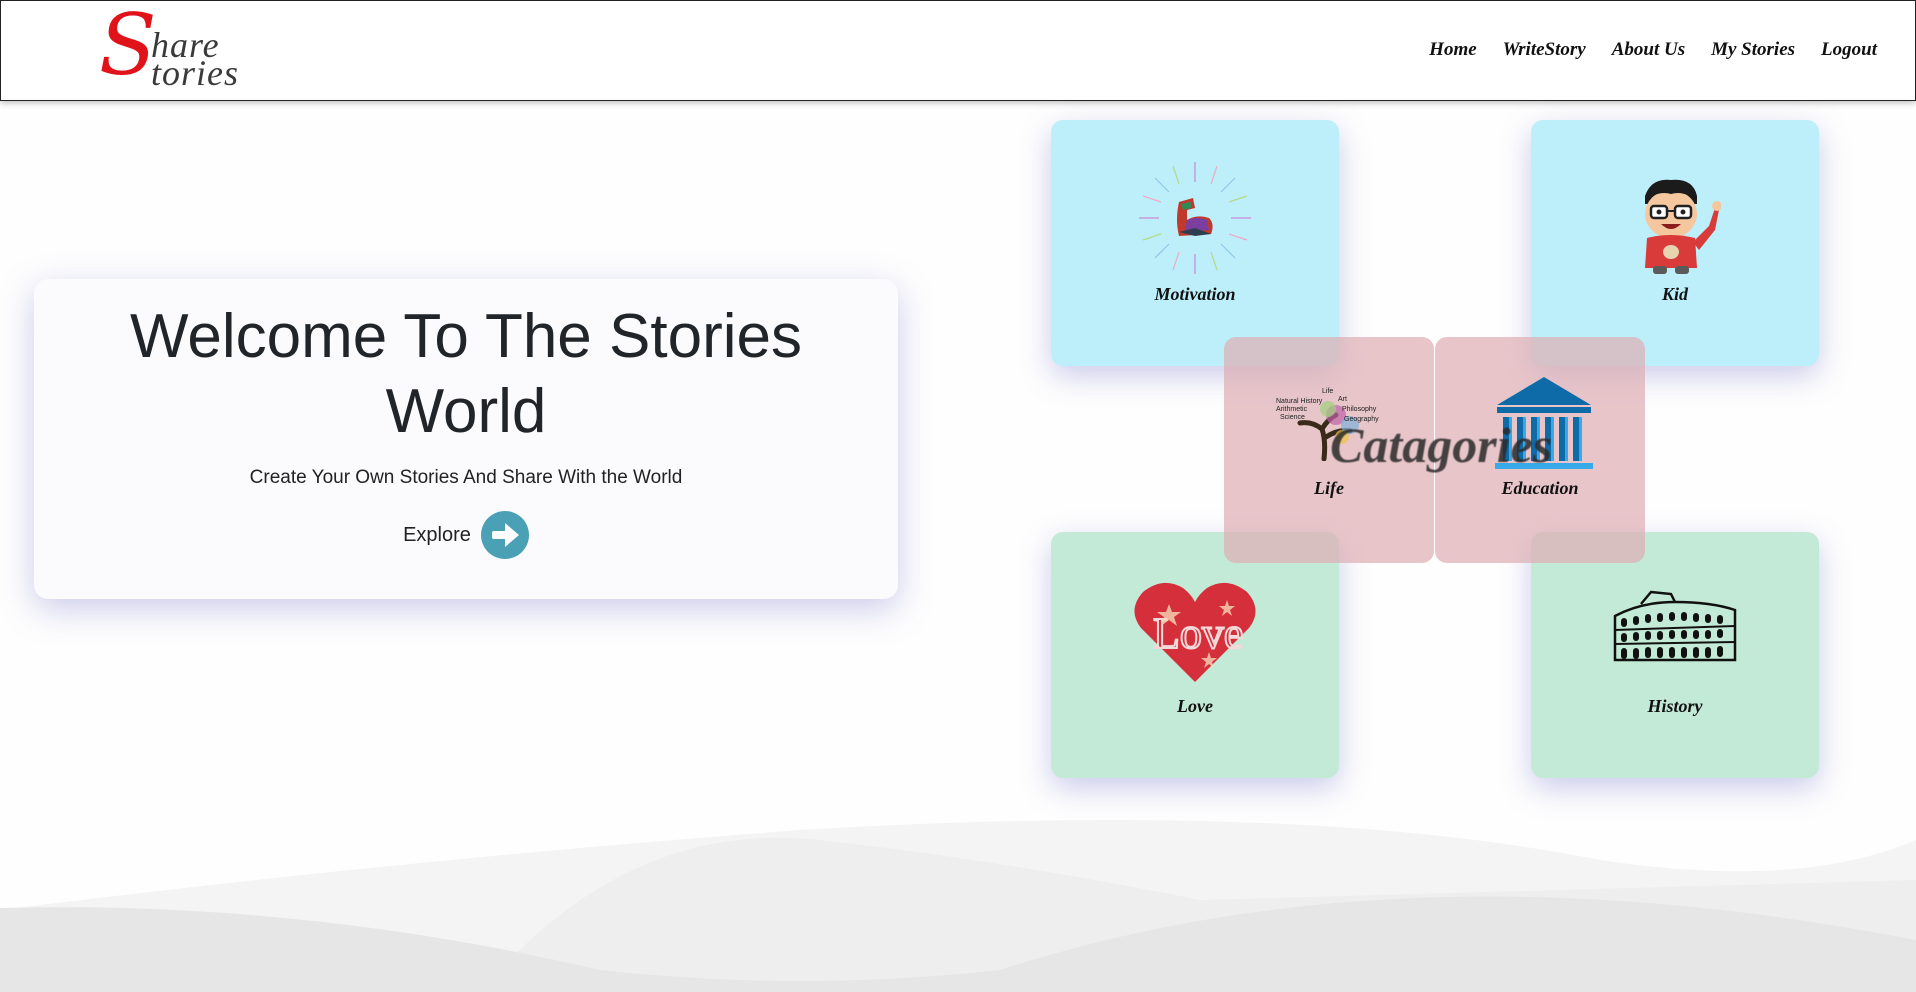 This screenshot has height=992, width=1916. What do you see at coordinates (1683, 226) in the screenshot?
I see `cartoon-kid-icon` at bounding box center [1683, 226].